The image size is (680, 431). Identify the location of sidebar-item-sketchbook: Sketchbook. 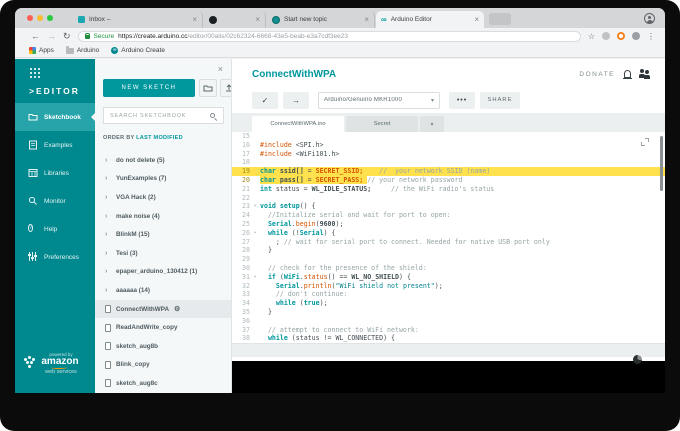
(55, 117).